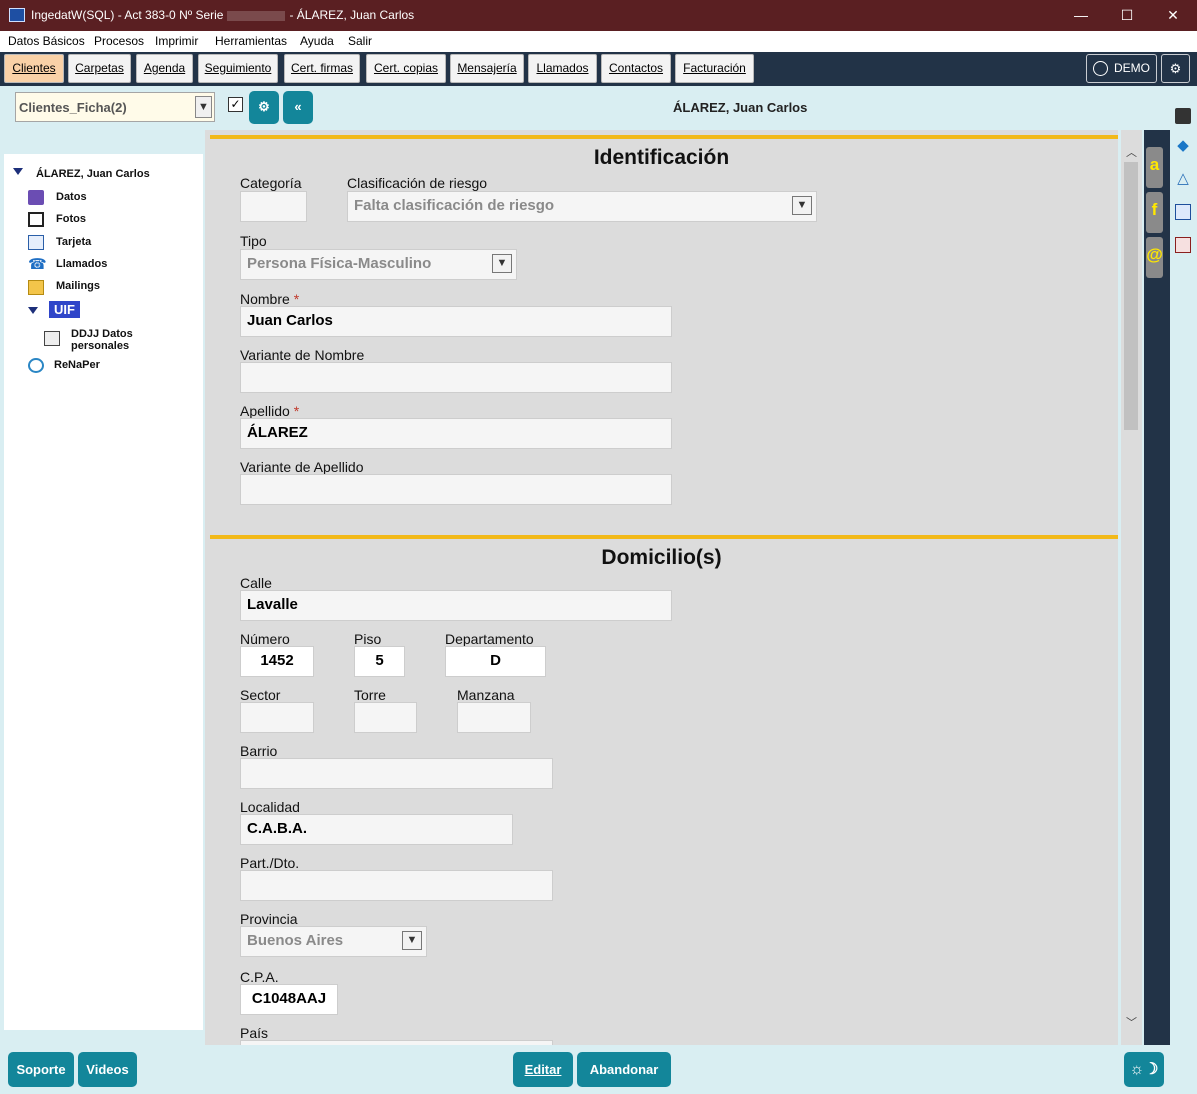  What do you see at coordinates (270, 863) in the screenshot?
I see `partido-label: Part./Dto.` at bounding box center [270, 863].